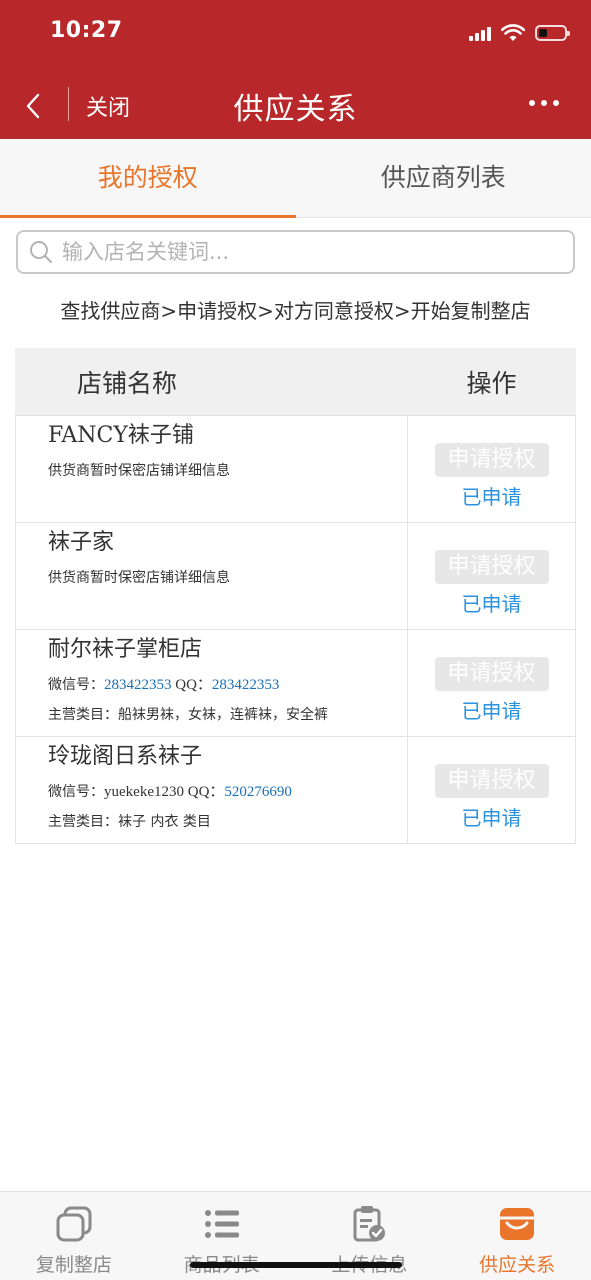 The width and height of the screenshot is (591, 1280). I want to click on store-info-cell: FANCY袜子铺 供货商暂时保密店铺详细信息, so click(212, 469).